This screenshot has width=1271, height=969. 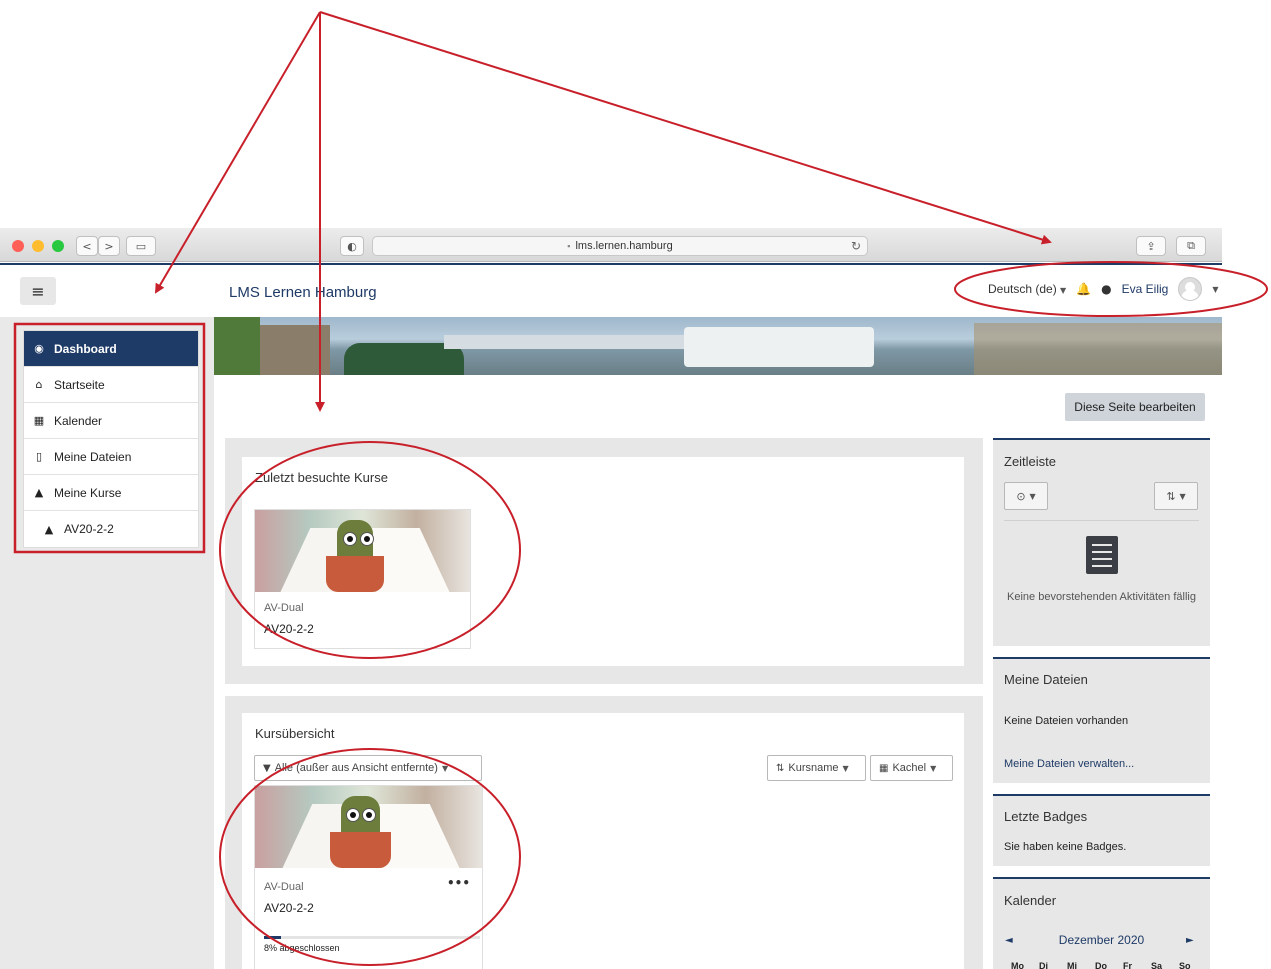 I want to click on user-name: Eva Eilig, so click(x=1145, y=289).